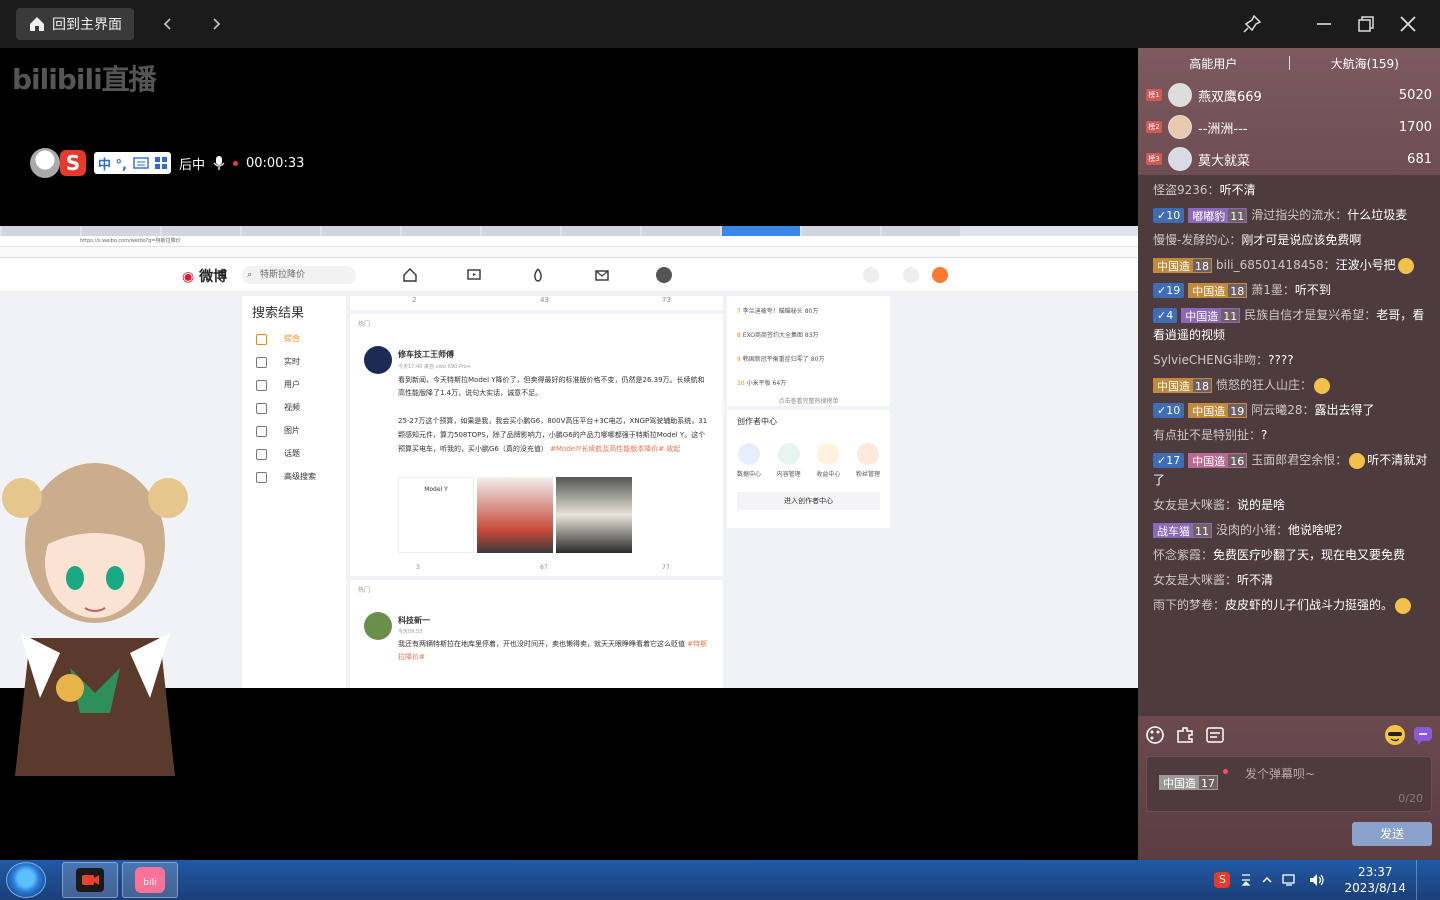 The image size is (1440, 900). What do you see at coordinates (1289, 127) in the screenshot?
I see `top-user-row: 榜2 --洲洲--- 1700` at bounding box center [1289, 127].